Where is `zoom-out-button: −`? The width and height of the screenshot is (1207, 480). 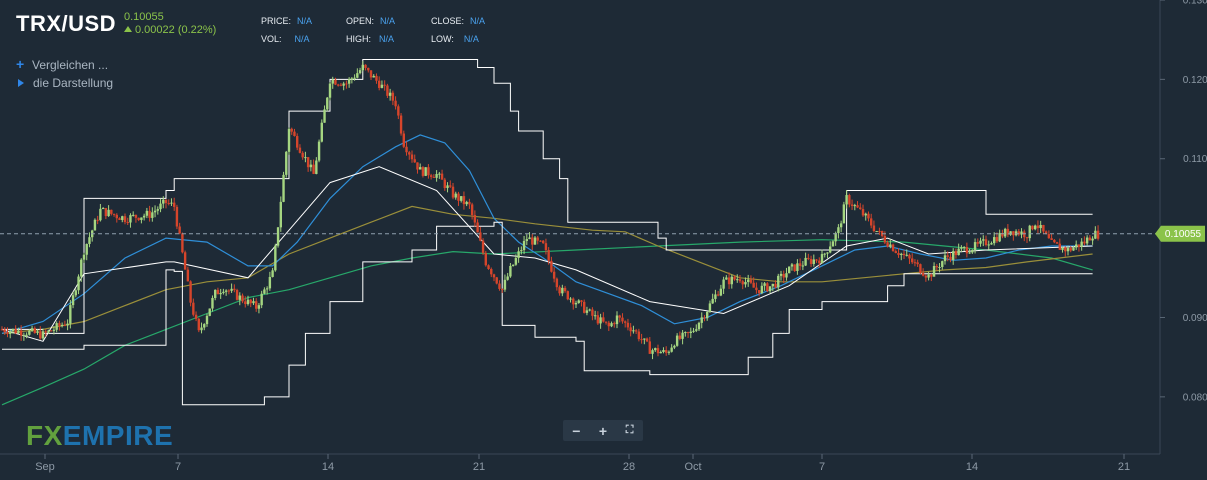
zoom-out-button: − is located at coordinates (576, 431).